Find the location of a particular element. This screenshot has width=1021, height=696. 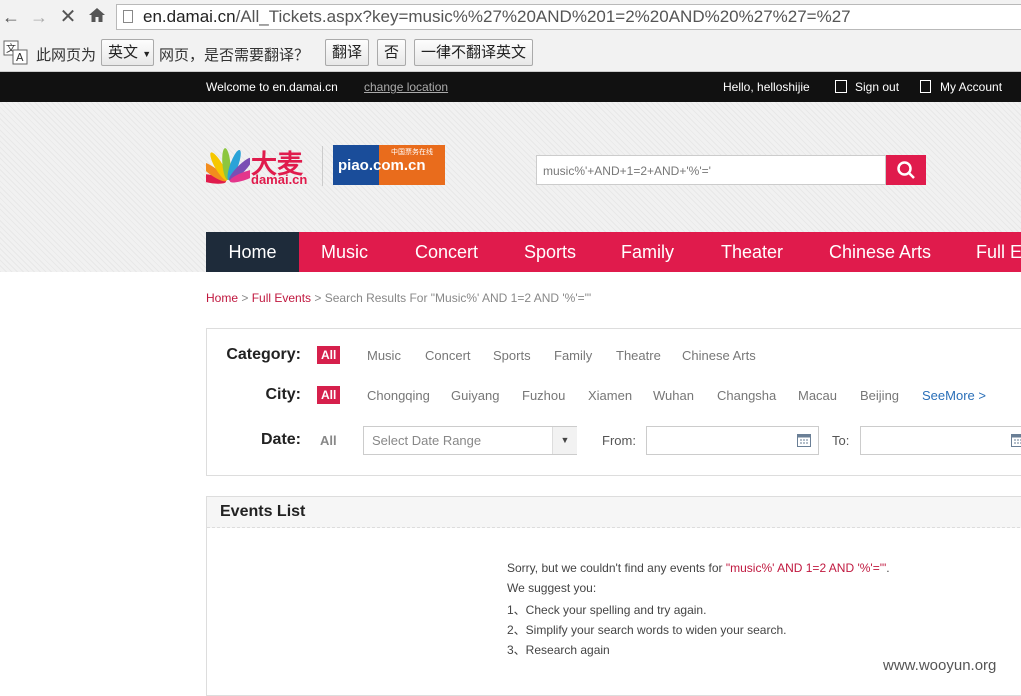

search-value: music%'+AND+1=2+AND+'%'=' is located at coordinates (627, 171).